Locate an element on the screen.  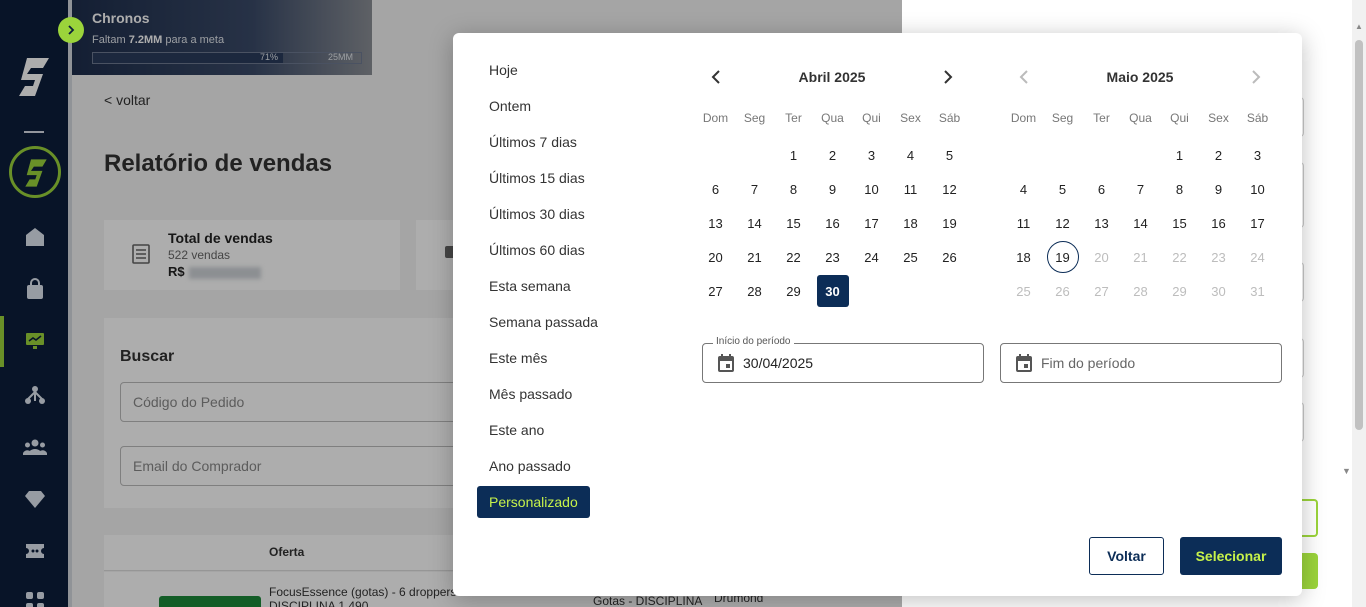
calendar-day: 29 is located at coordinates (794, 291).